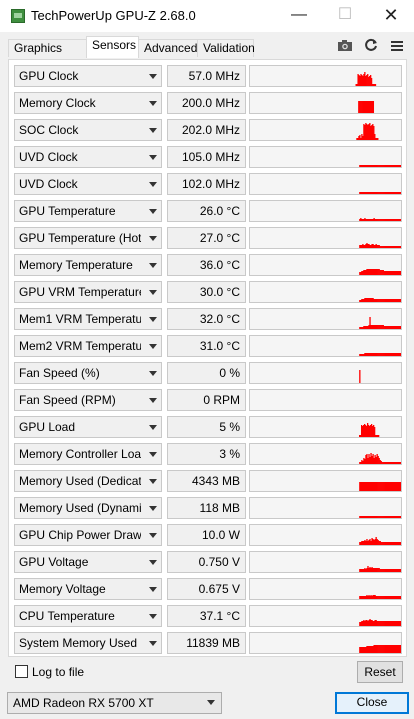 The width and height of the screenshot is (414, 719). Describe the element at coordinates (391, 16) in the screenshot. I see `close-window-button: ✕` at that location.